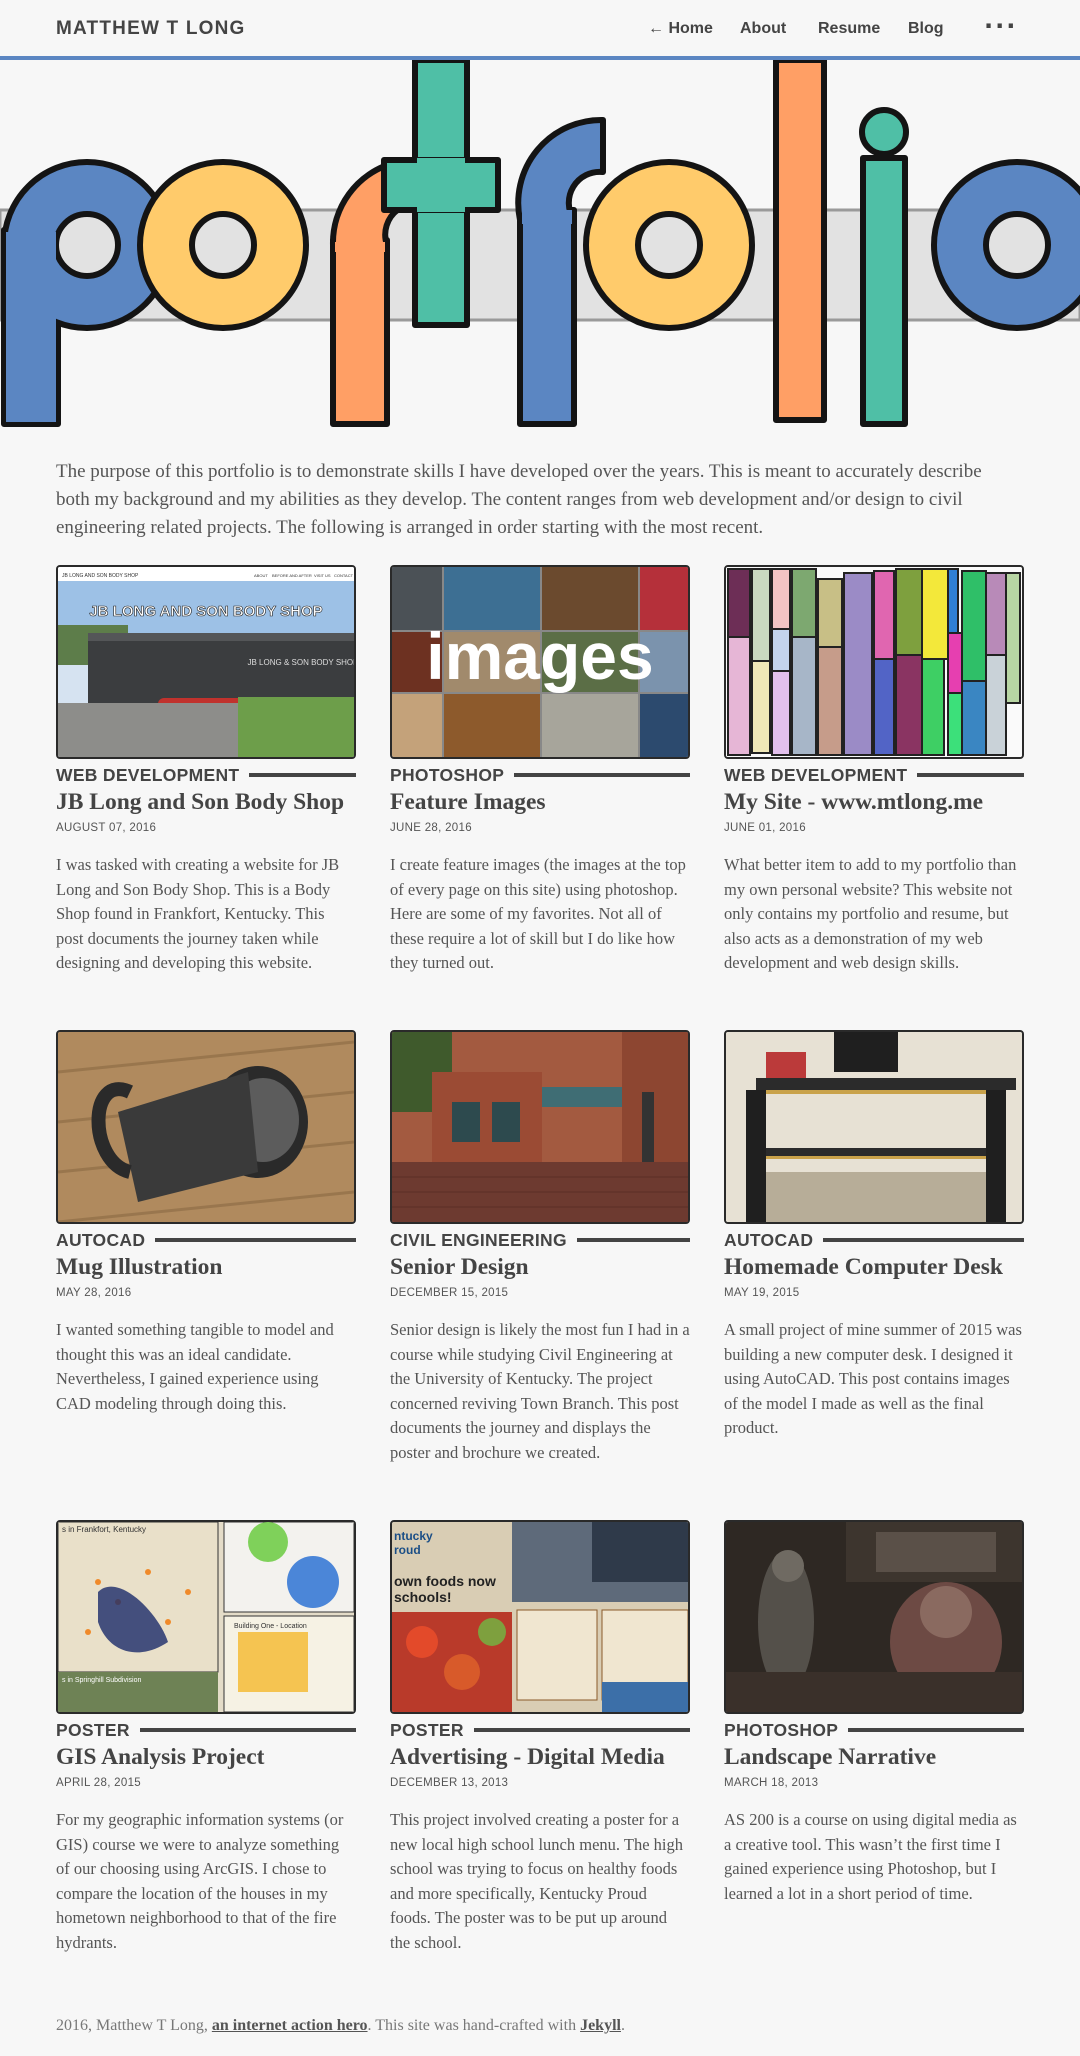 This screenshot has height=2056, width=1080. I want to click on letter-l, so click(800, 241).